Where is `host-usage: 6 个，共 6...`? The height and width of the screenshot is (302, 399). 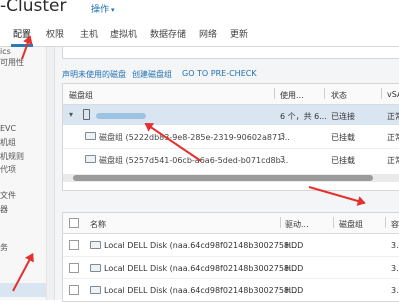 host-usage: 6 个，共 6... is located at coordinates (303, 116).